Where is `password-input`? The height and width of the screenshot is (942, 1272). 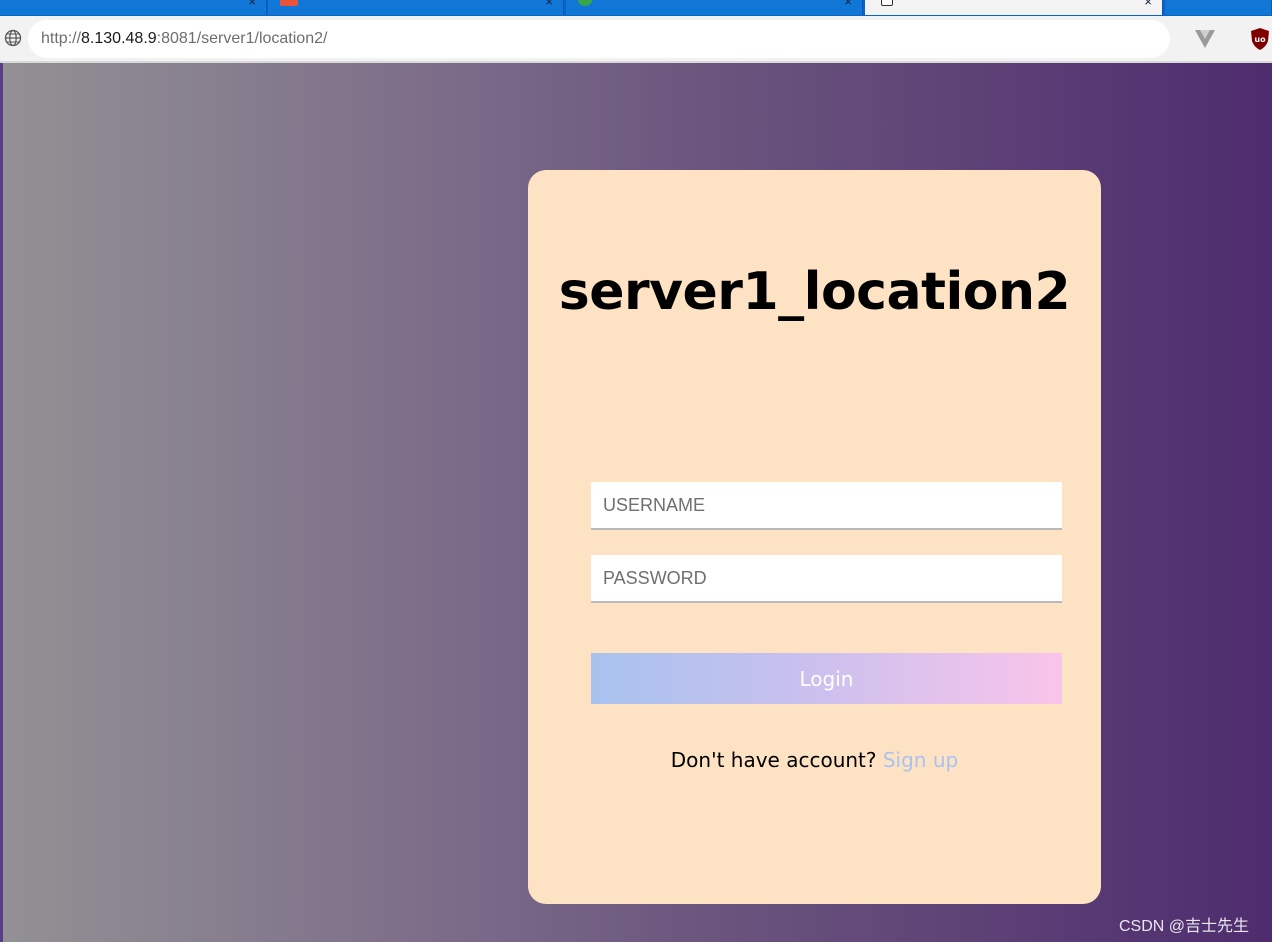
password-input is located at coordinates (826, 579).